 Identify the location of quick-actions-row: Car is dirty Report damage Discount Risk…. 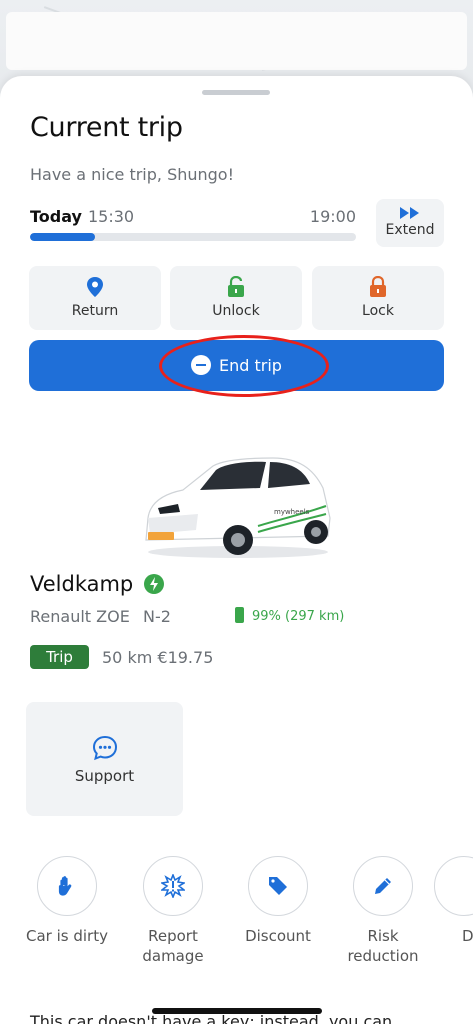
(236, 916).